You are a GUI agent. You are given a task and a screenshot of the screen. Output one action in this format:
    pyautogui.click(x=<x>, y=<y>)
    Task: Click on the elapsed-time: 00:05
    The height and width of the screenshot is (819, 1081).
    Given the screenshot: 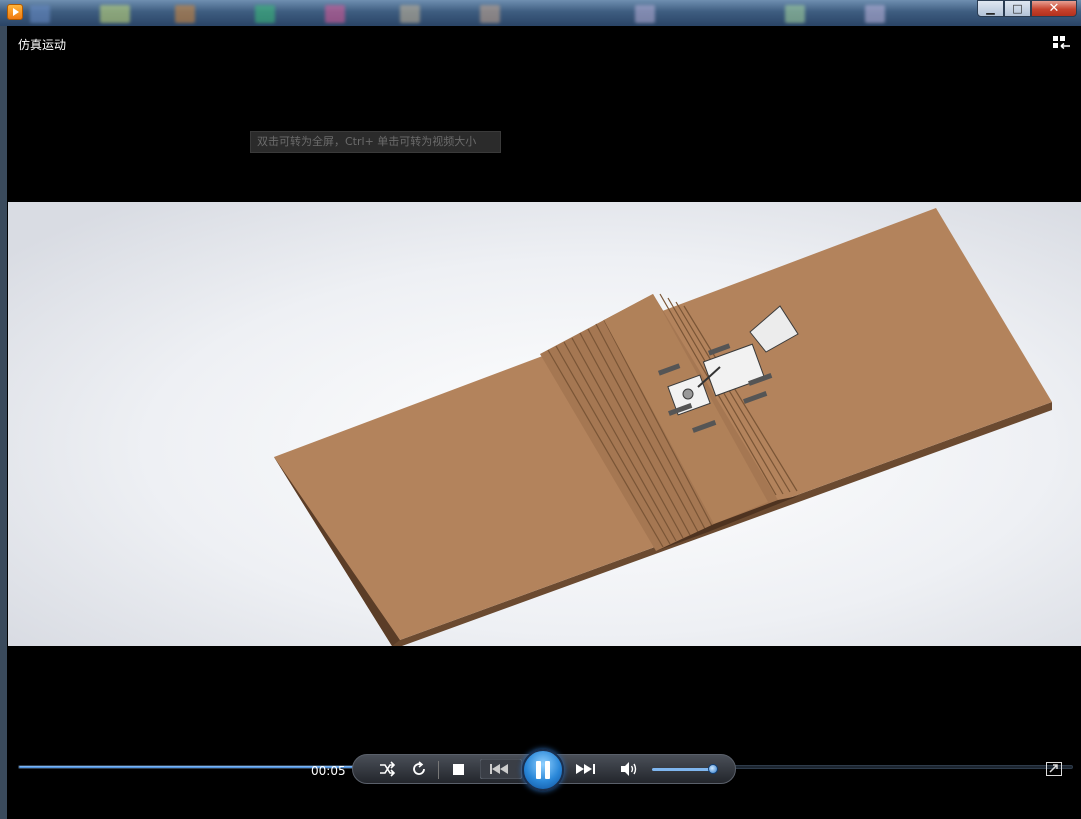 What is the action you would take?
    pyautogui.click(x=328, y=771)
    